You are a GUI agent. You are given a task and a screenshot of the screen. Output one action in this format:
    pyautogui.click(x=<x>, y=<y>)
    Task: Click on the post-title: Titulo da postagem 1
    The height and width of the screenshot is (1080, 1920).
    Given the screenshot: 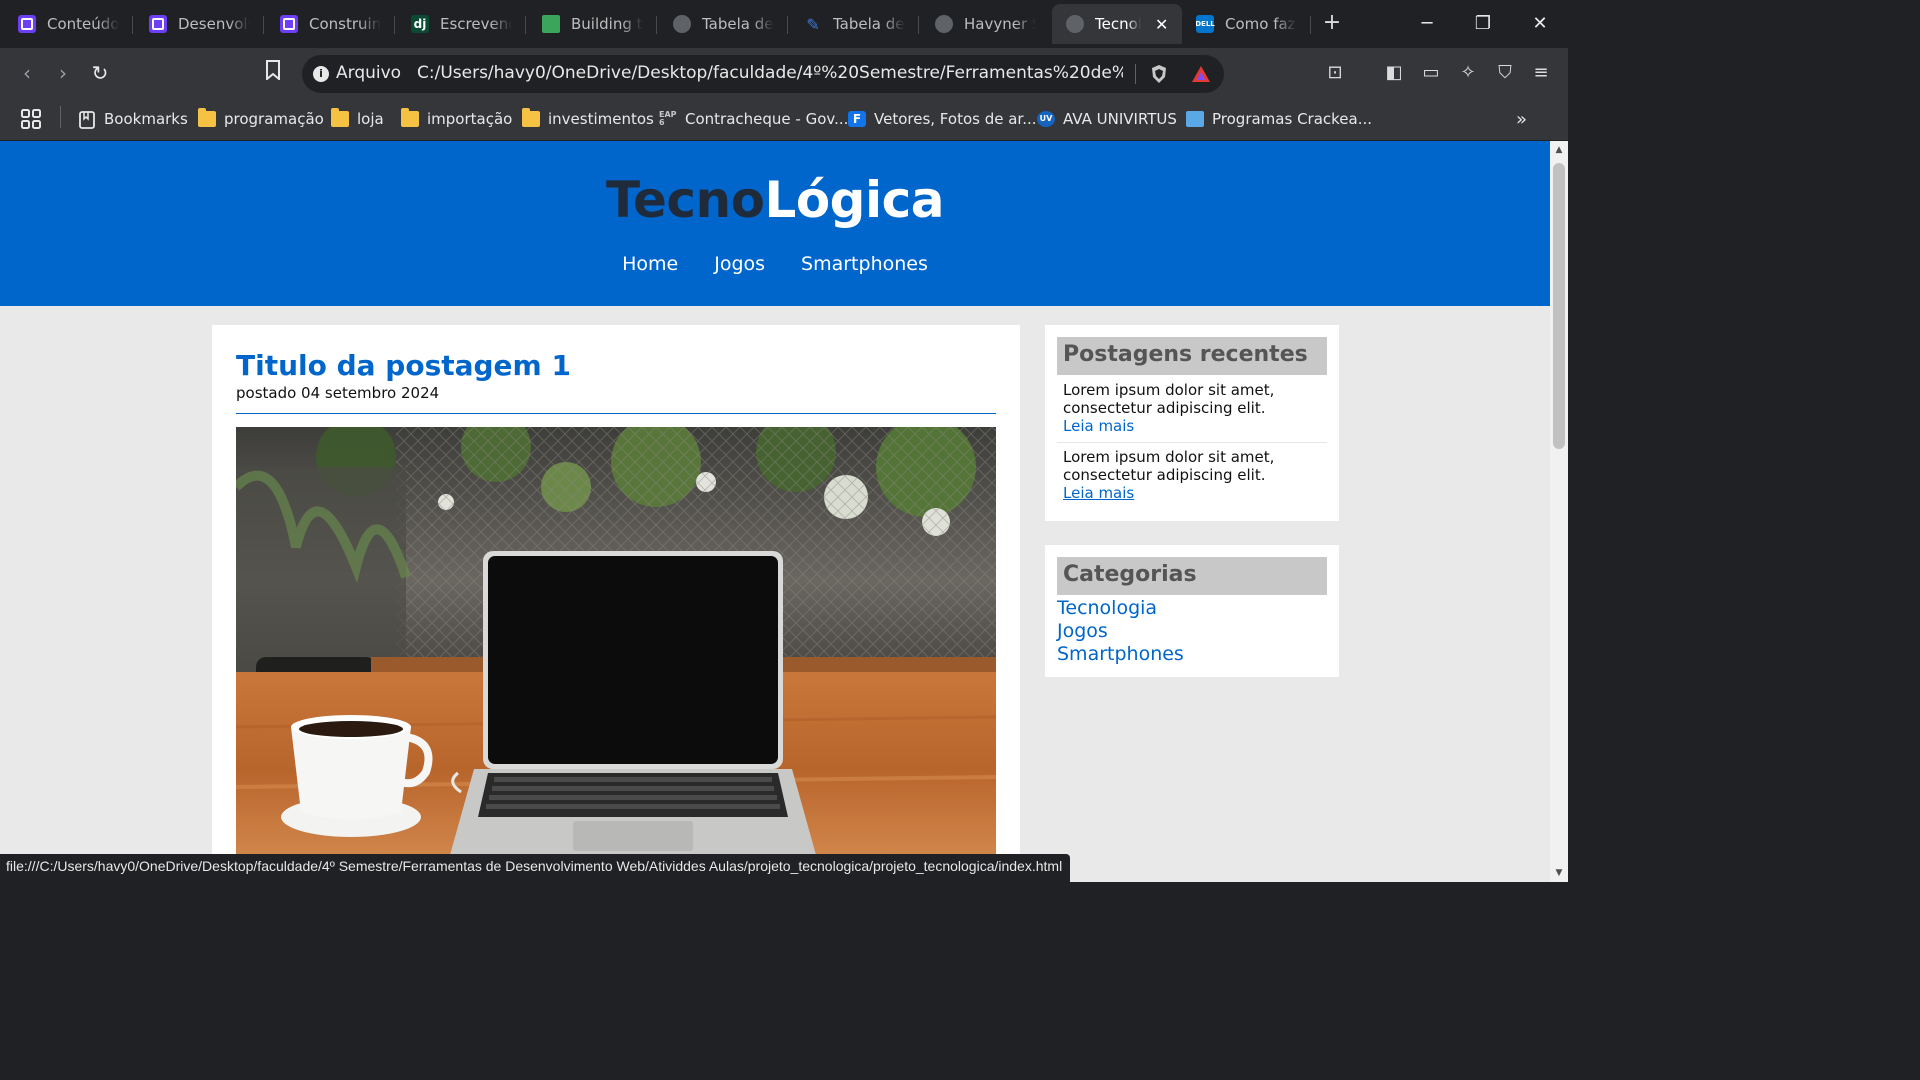 What is the action you would take?
    pyautogui.click(x=403, y=365)
    